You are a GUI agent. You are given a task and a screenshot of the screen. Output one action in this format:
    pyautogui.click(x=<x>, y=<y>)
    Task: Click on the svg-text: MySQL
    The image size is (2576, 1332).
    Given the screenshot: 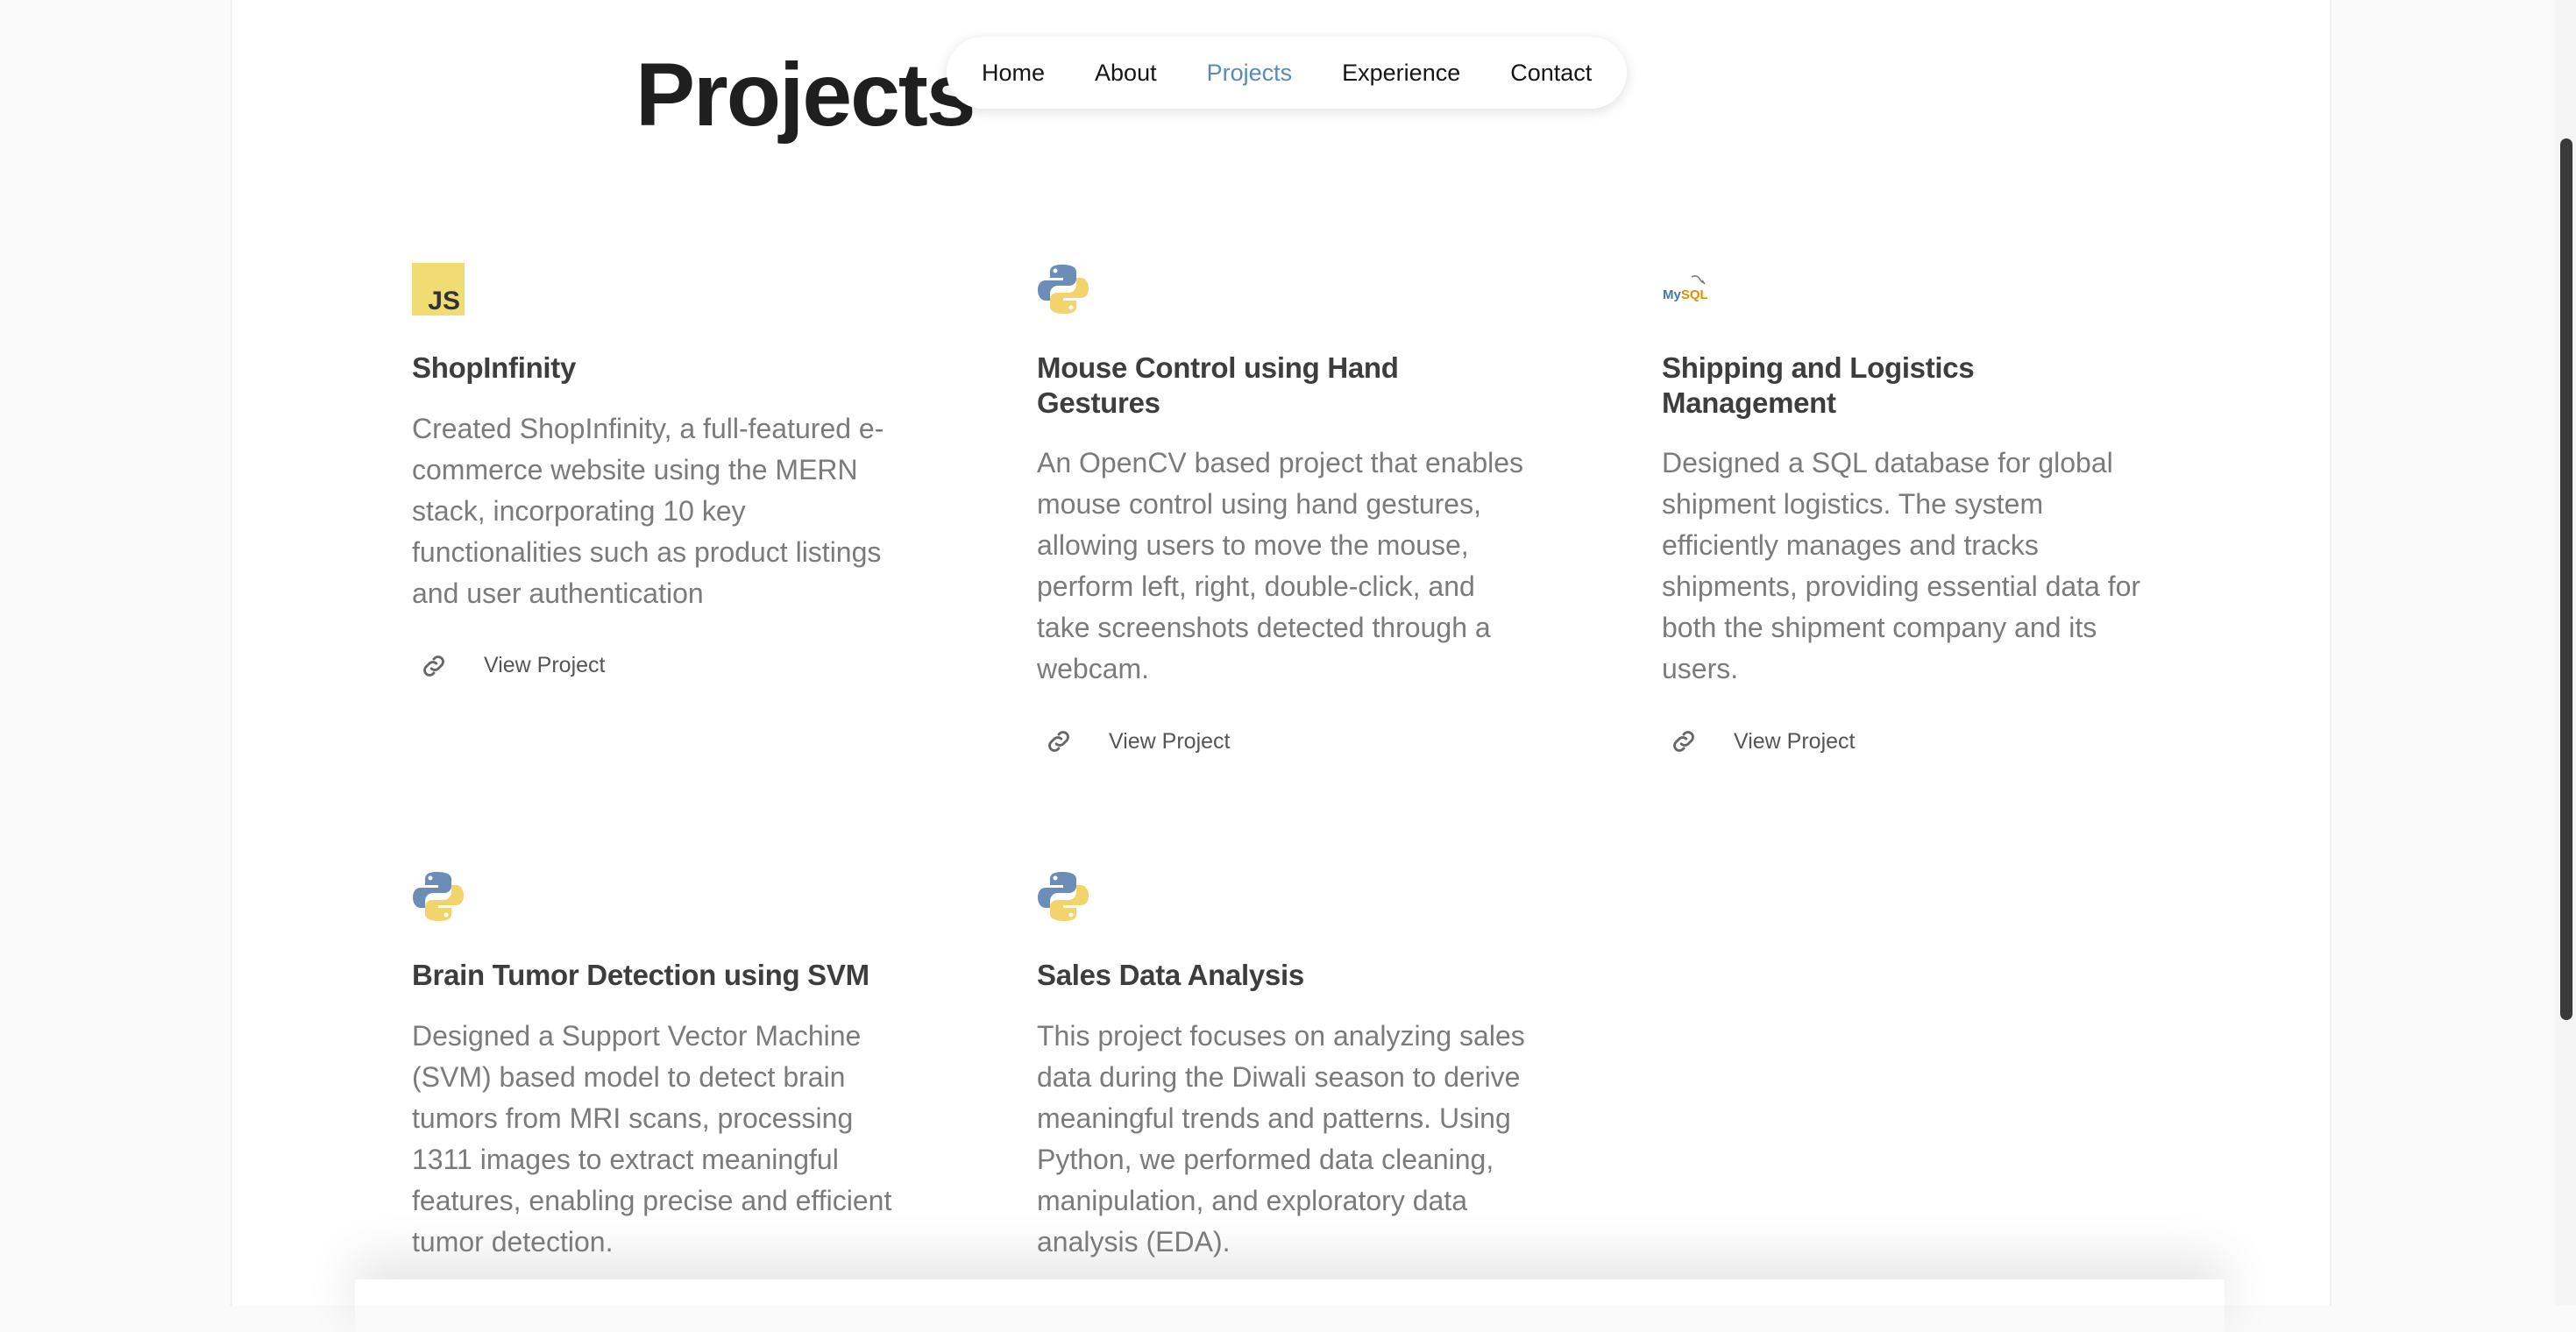 What is the action you would take?
    pyautogui.click(x=1685, y=294)
    